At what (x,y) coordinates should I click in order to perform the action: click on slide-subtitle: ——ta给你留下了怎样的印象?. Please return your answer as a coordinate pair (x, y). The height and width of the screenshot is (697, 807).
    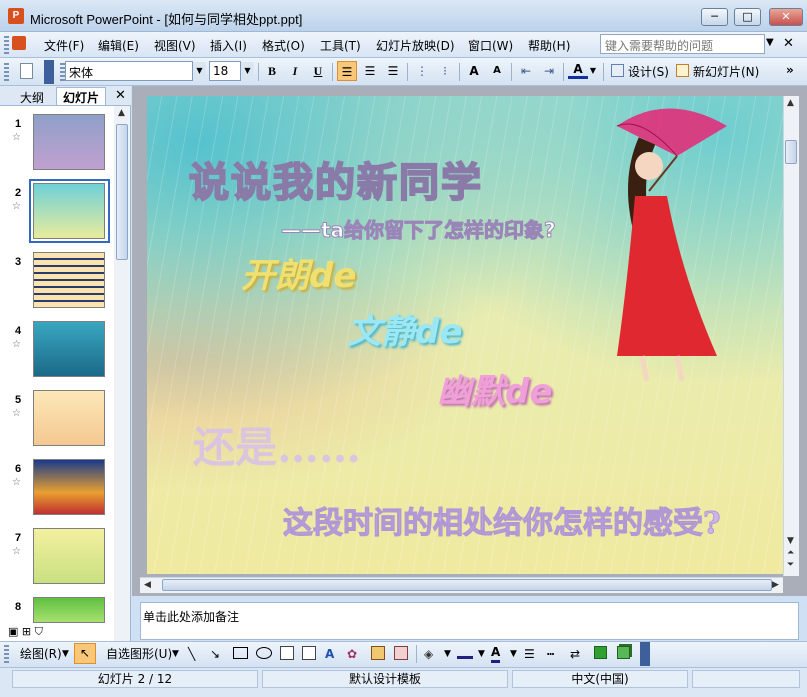
    Looking at the image, I should click on (419, 228).